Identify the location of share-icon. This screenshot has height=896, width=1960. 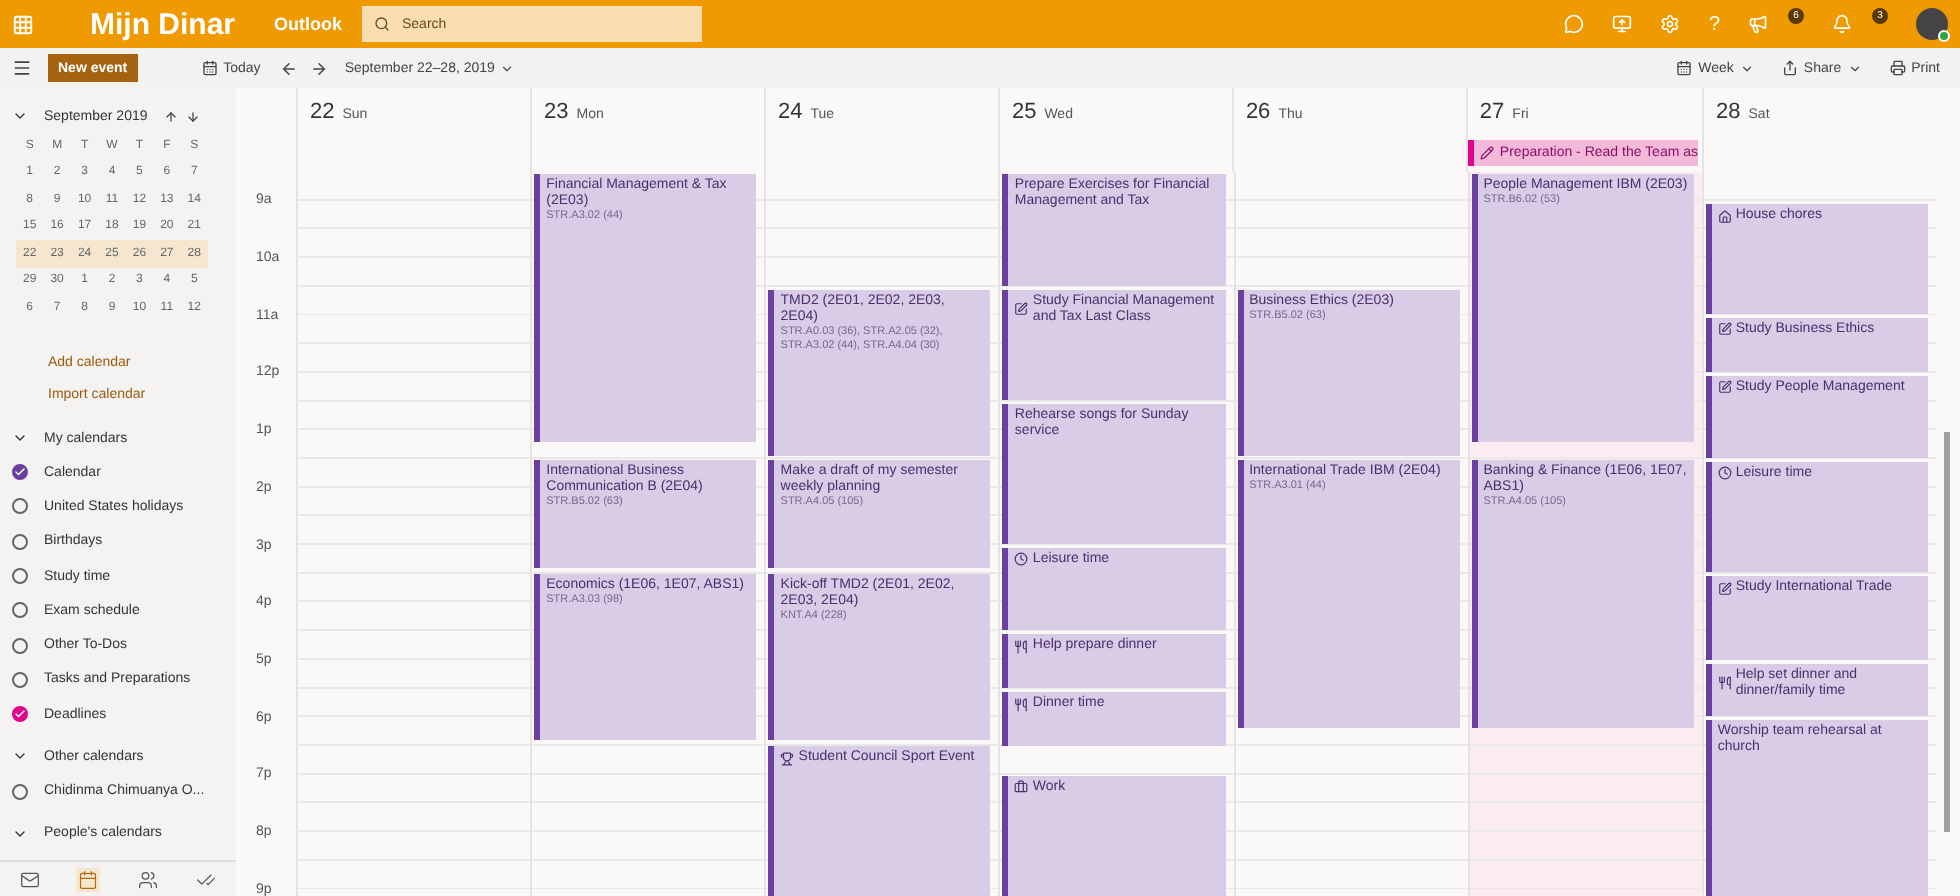
(1789, 68).